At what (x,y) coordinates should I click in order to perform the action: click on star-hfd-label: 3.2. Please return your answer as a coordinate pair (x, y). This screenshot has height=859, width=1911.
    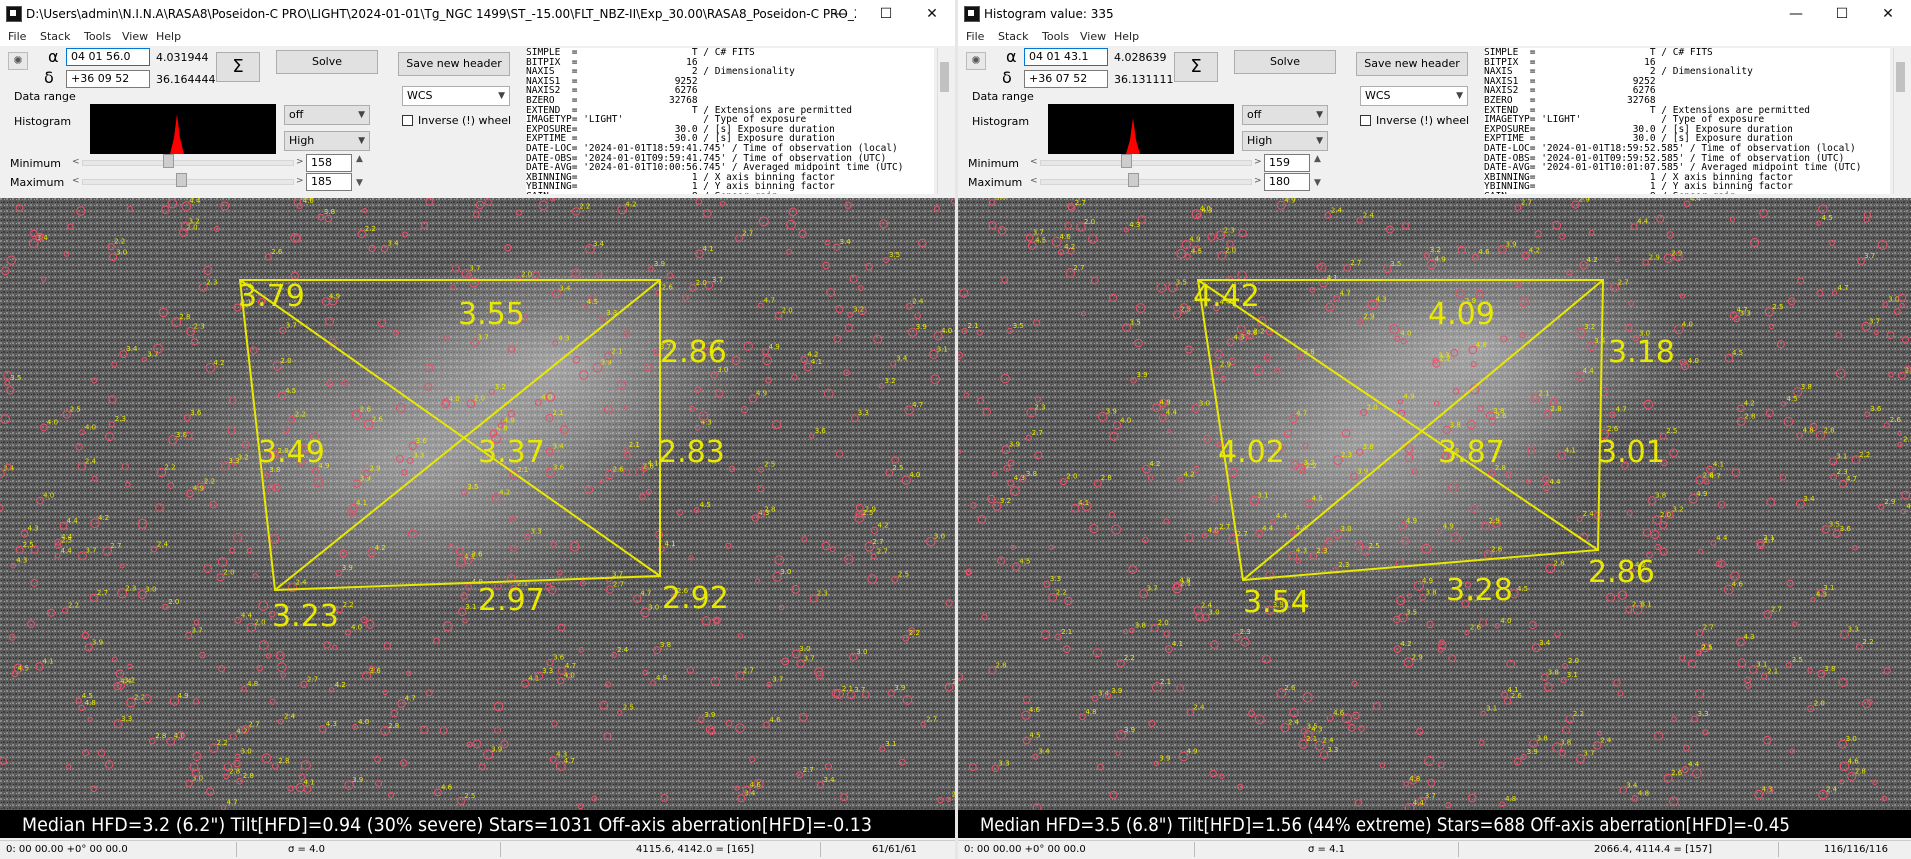
    Looking at the image, I should click on (1309, 463).